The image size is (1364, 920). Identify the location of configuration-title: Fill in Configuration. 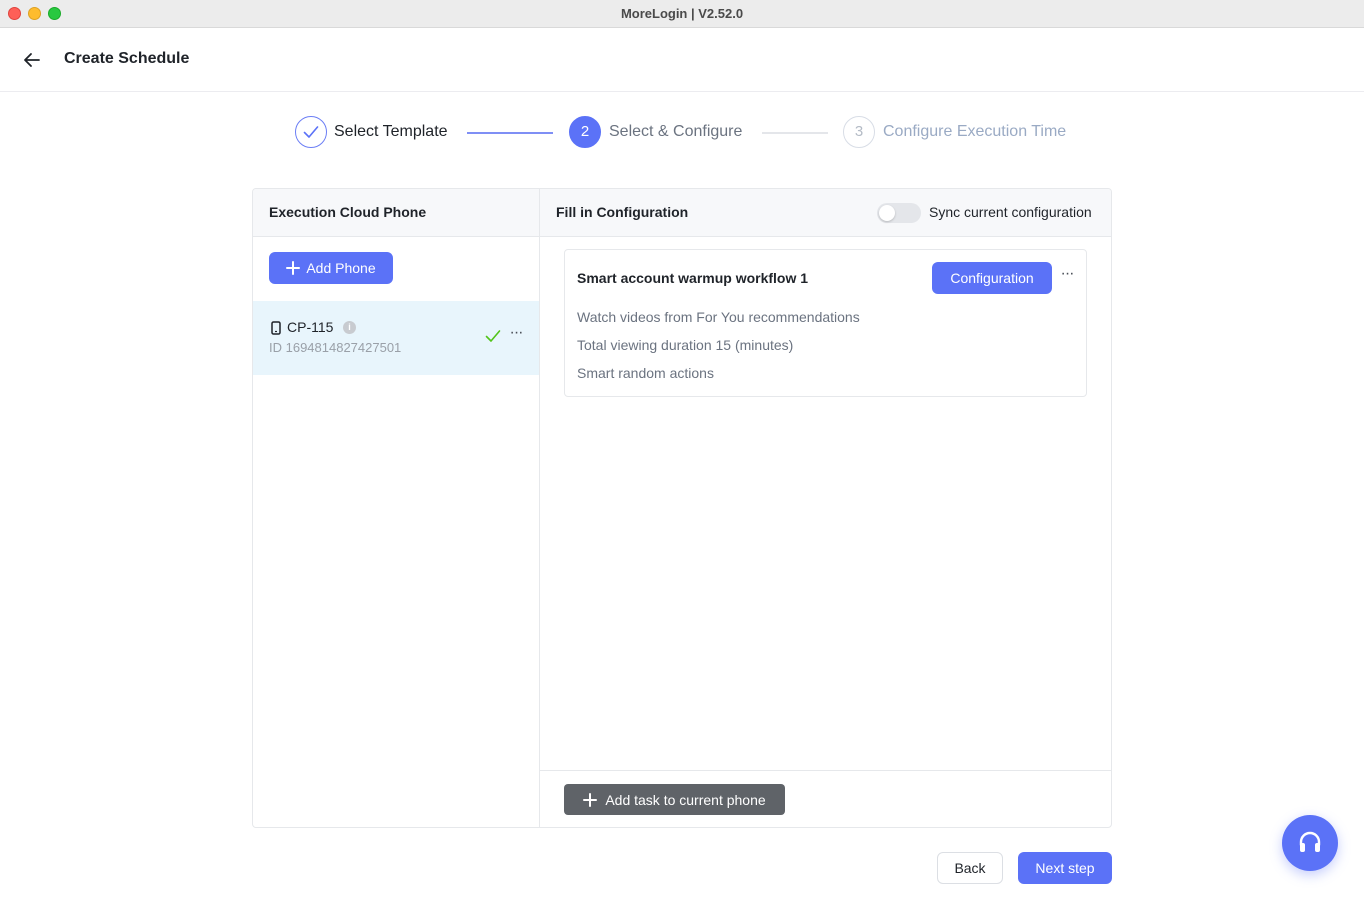
(622, 212).